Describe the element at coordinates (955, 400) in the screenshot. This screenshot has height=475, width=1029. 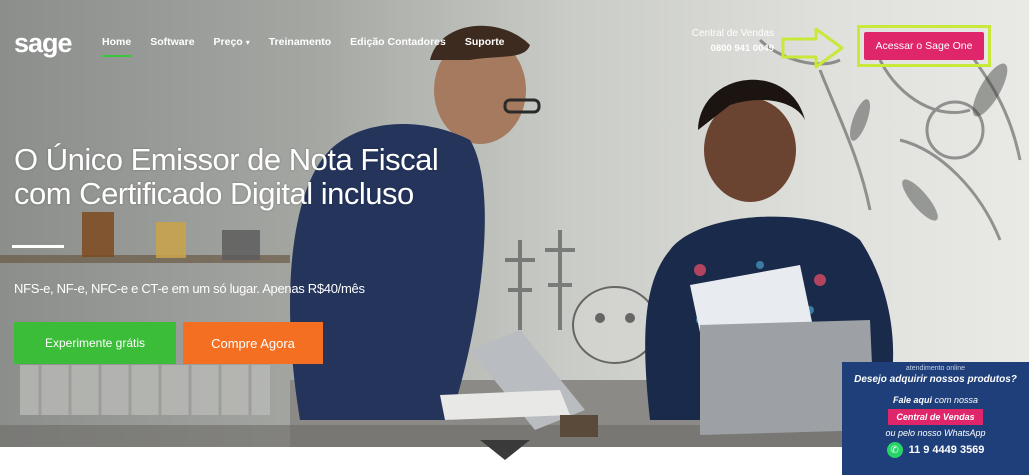
I see `chat-line-rest: com nossa` at that location.